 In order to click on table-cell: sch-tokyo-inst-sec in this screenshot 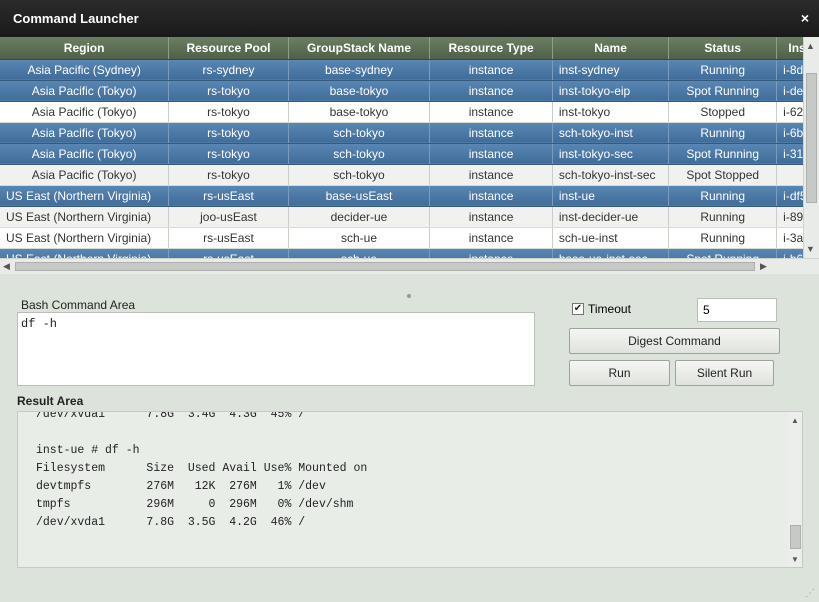, I will do `click(611, 175)`.